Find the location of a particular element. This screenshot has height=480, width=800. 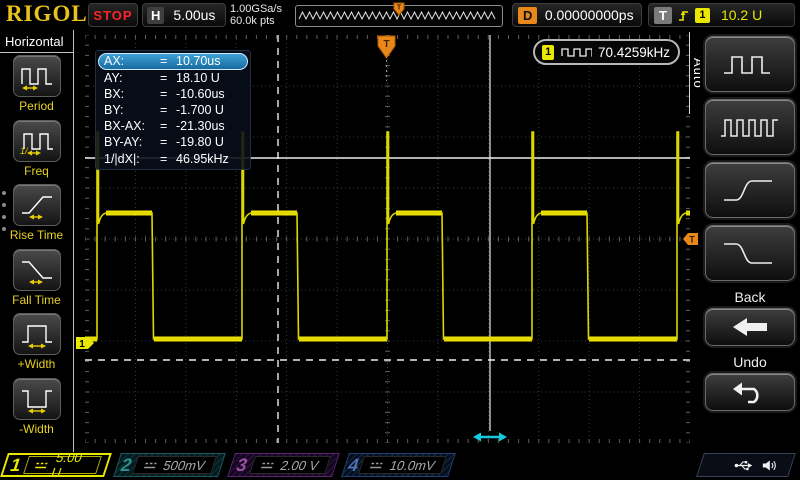

softkey-square-wave is located at coordinates (750, 64).